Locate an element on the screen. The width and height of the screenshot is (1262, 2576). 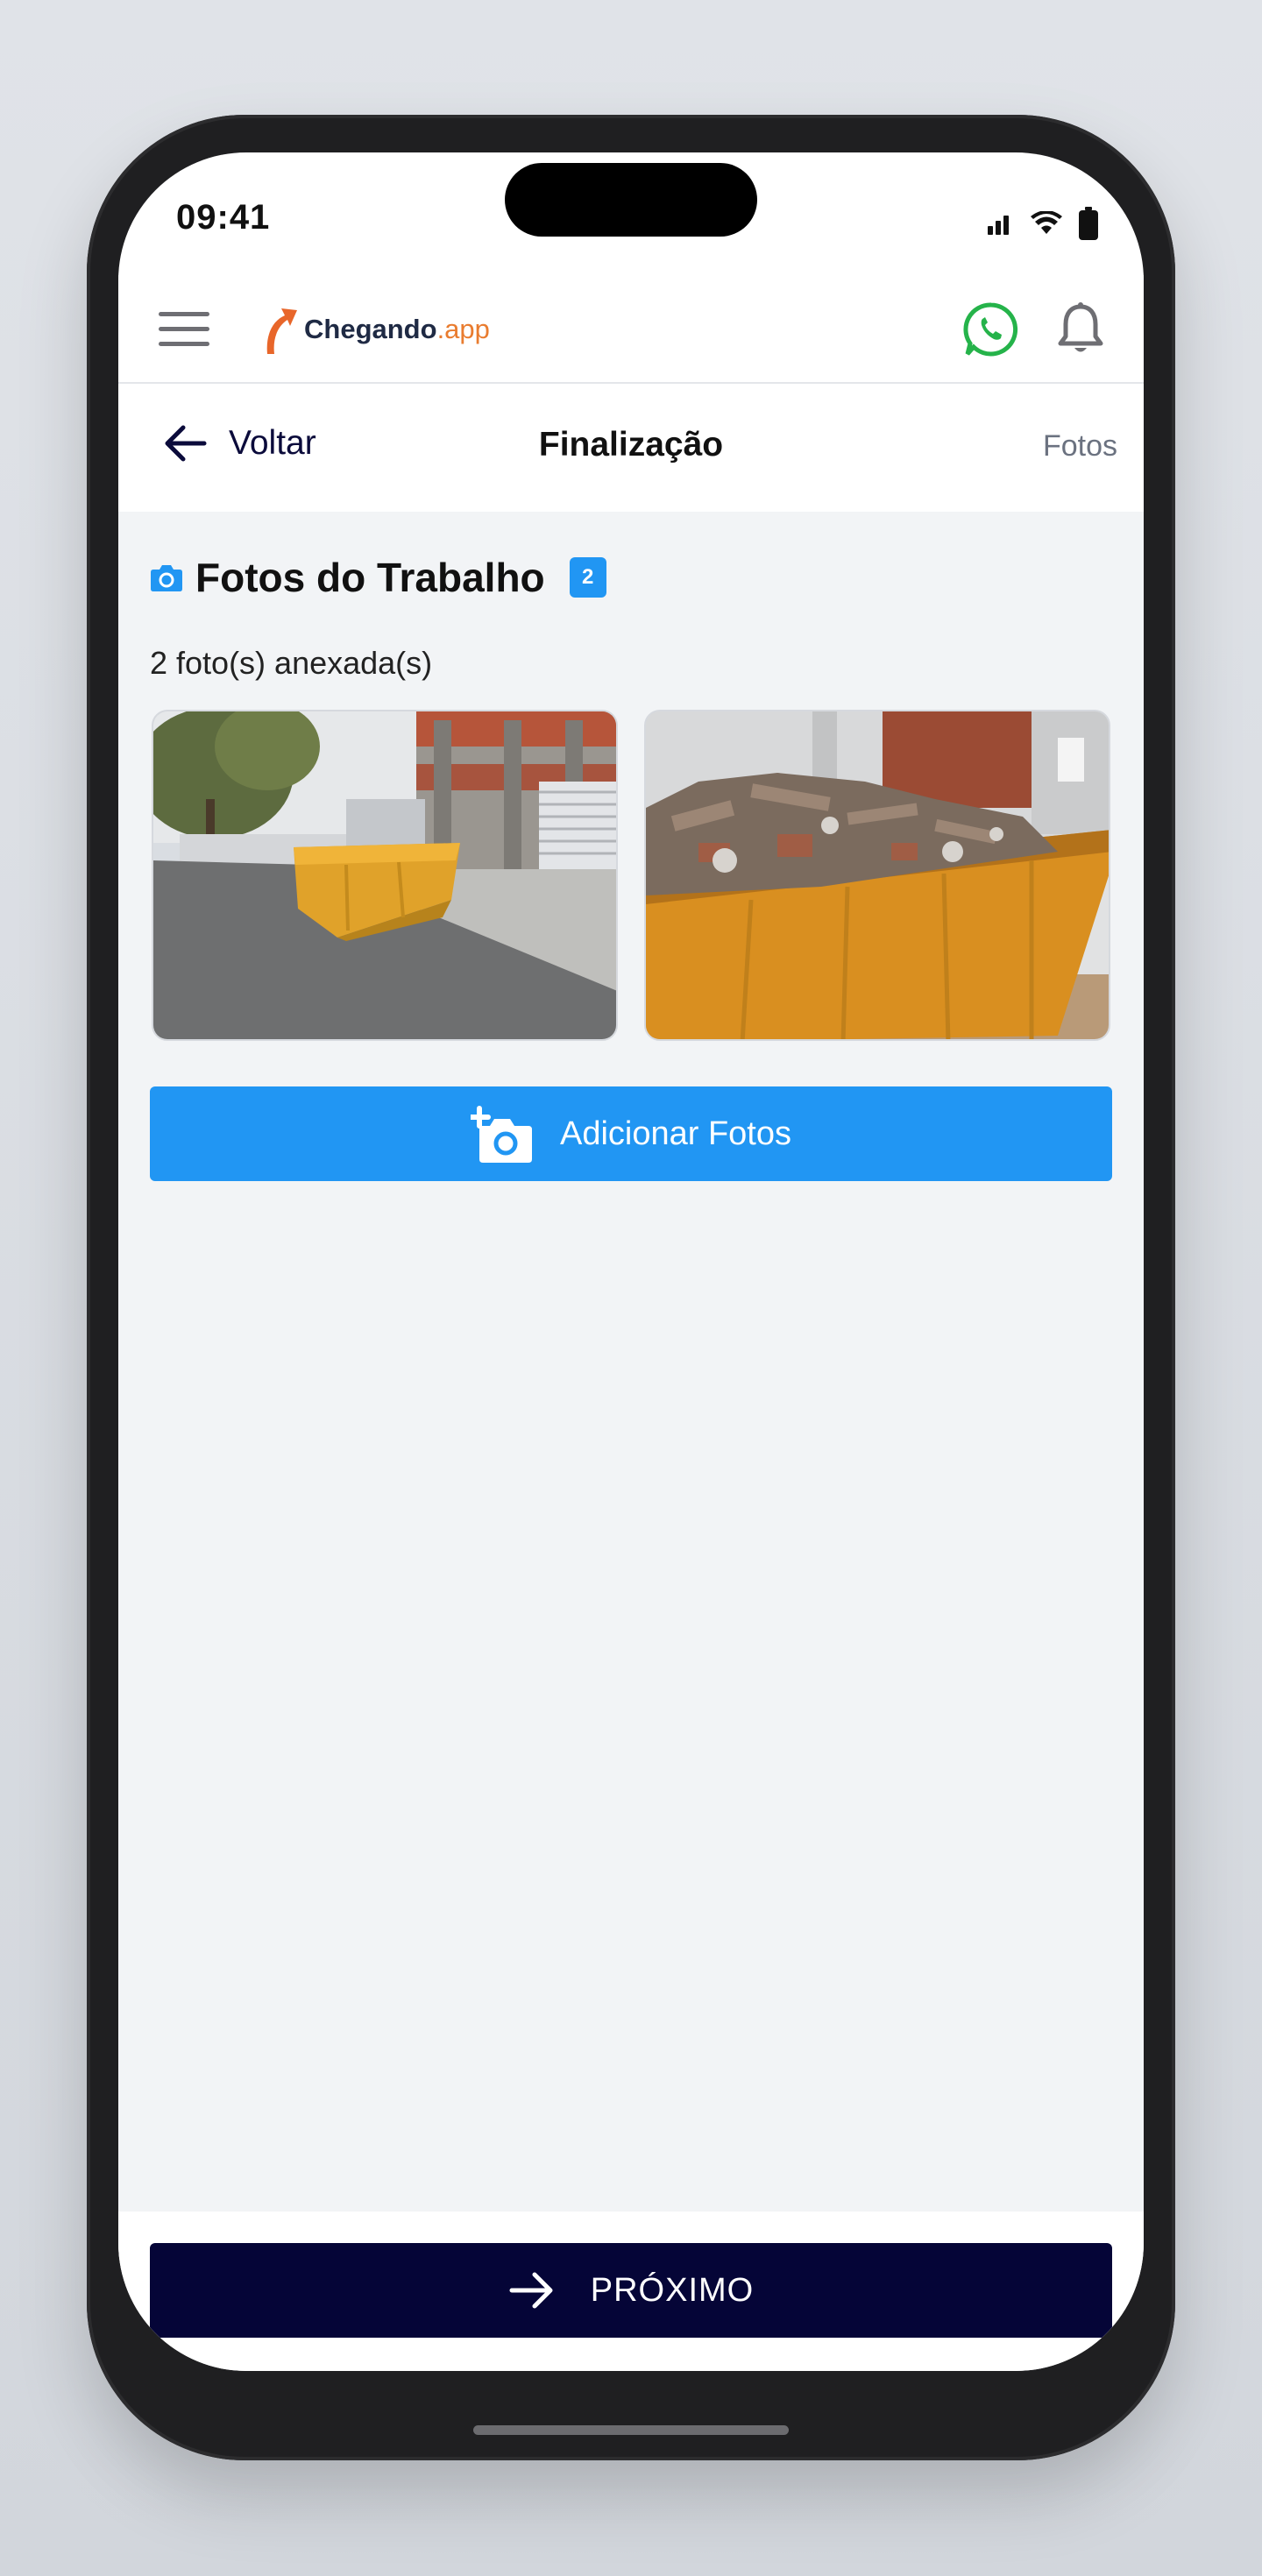
photo-count-badge: 2 is located at coordinates (587, 577).